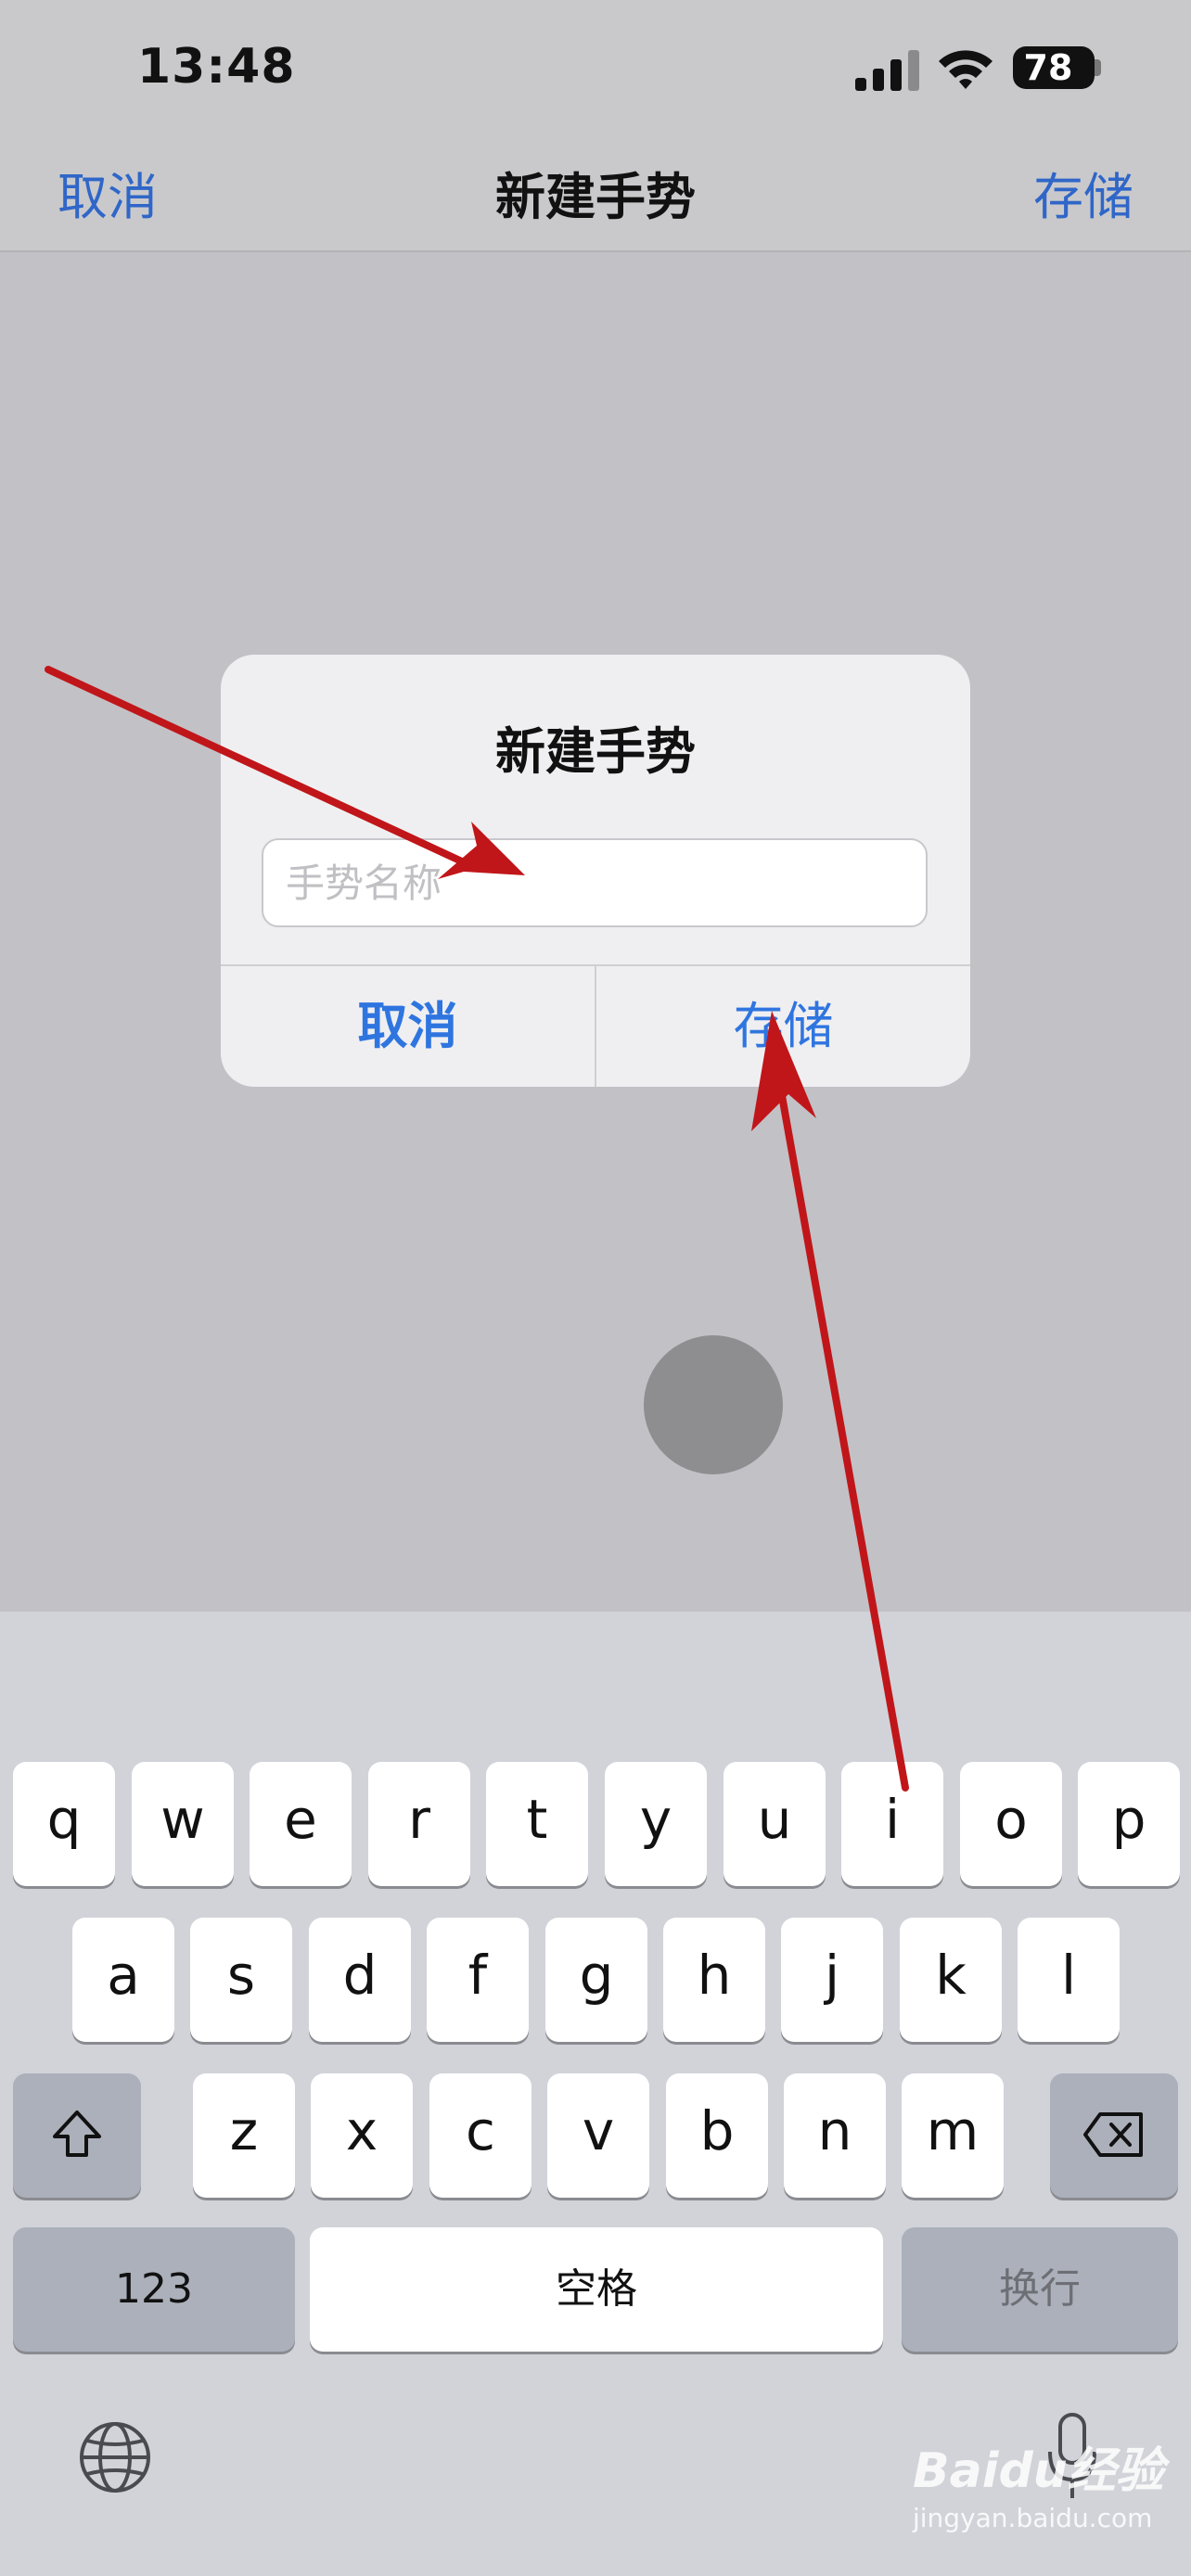  I want to click on watermark-url: jingyan.baidu.com, so click(1033, 2518).